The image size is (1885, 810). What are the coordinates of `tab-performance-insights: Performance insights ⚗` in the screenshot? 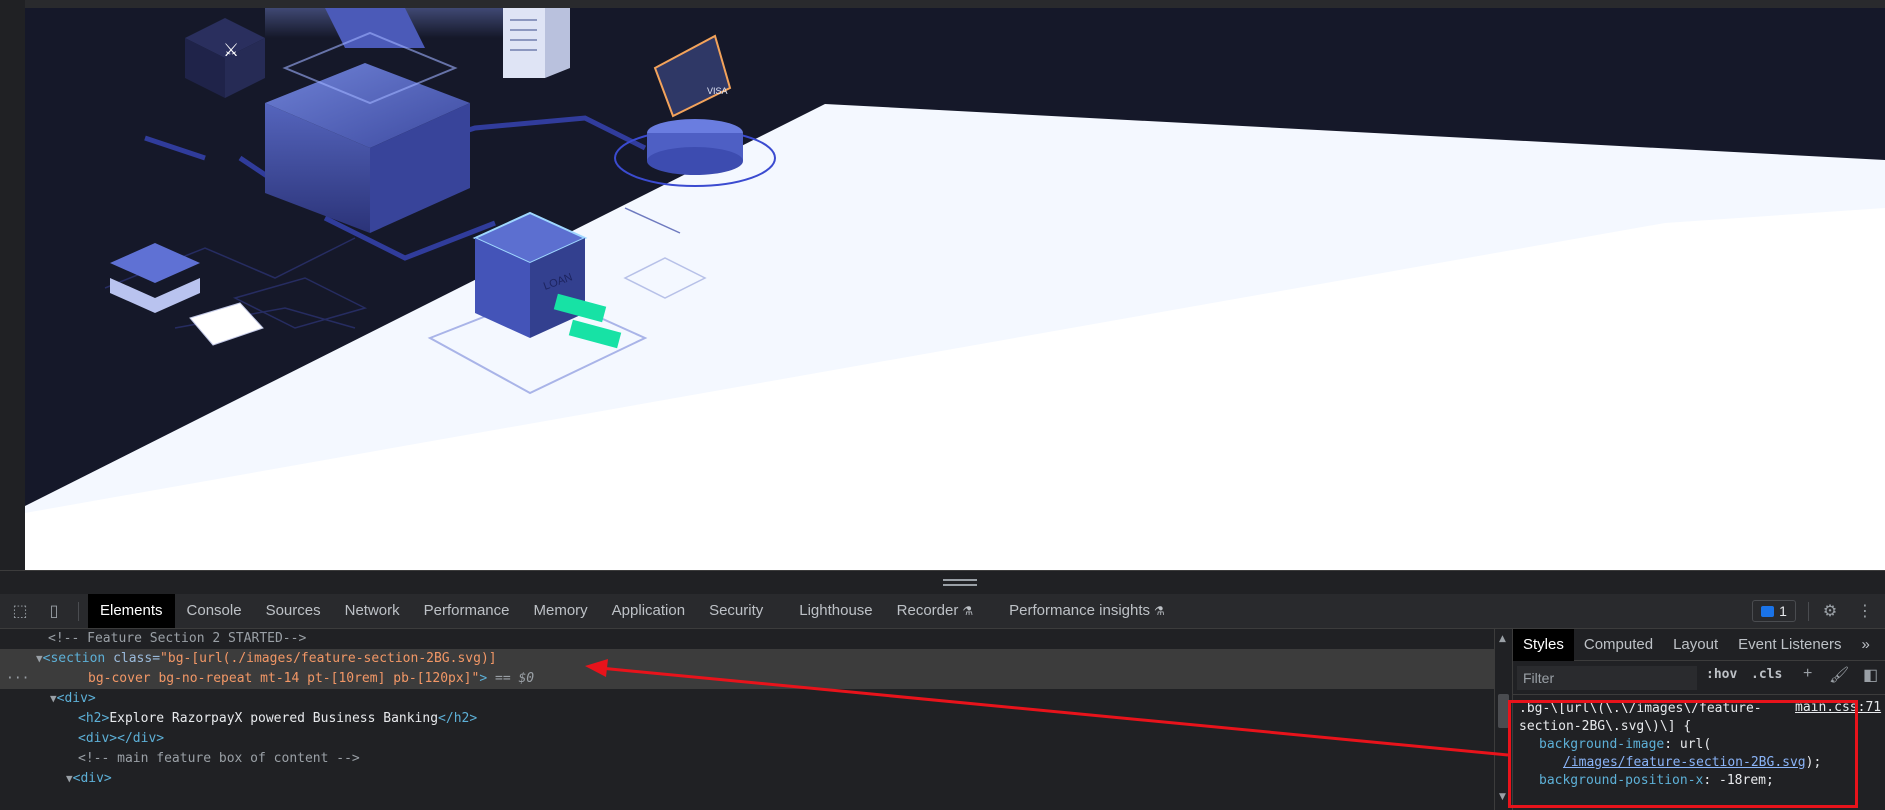 It's located at (1081, 611).